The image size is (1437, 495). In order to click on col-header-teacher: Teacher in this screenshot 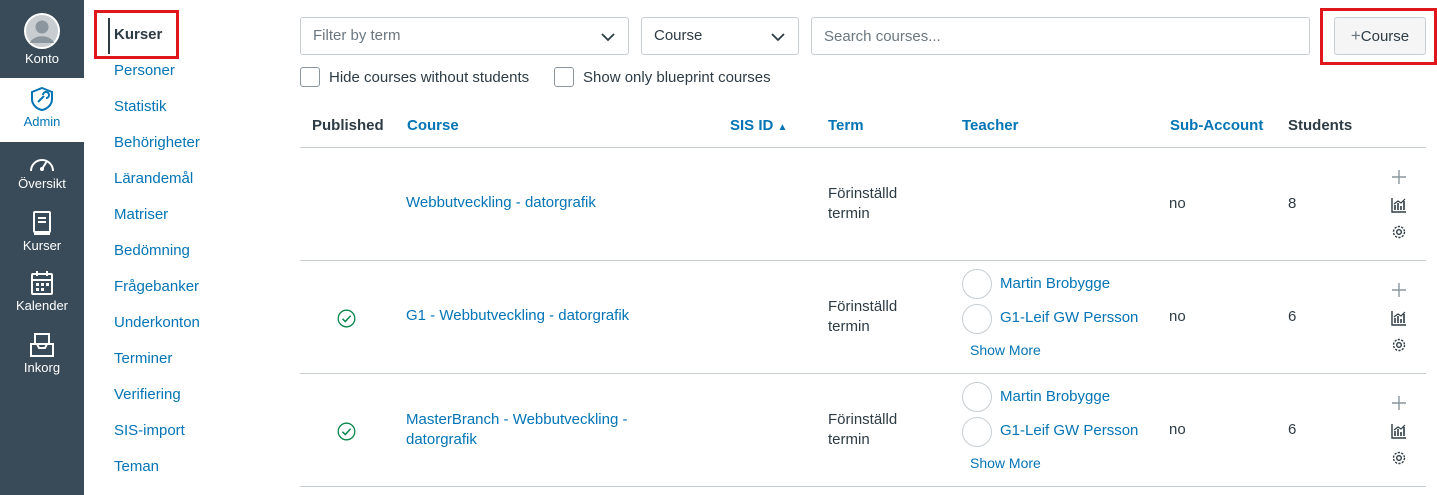, I will do `click(990, 125)`.